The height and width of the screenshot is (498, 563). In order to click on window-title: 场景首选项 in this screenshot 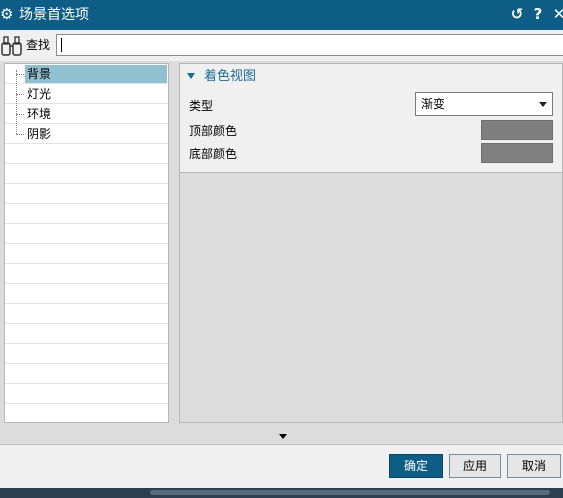, I will do `click(54, 15)`.